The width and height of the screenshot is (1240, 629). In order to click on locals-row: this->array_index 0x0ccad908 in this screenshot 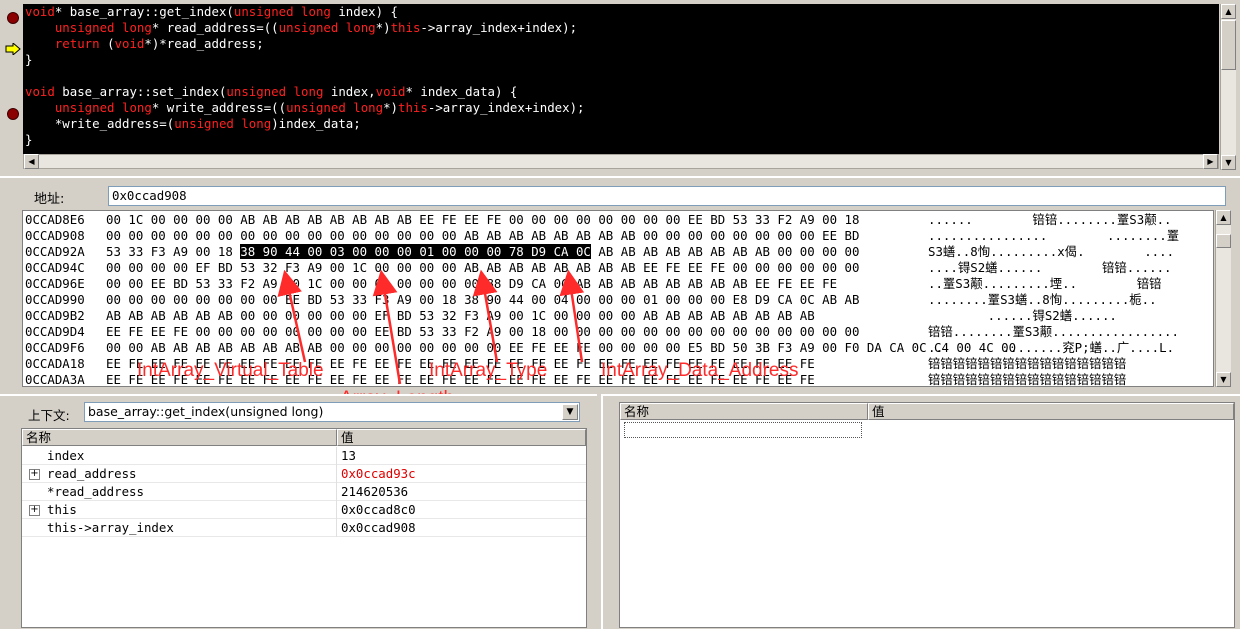, I will do `click(304, 528)`.